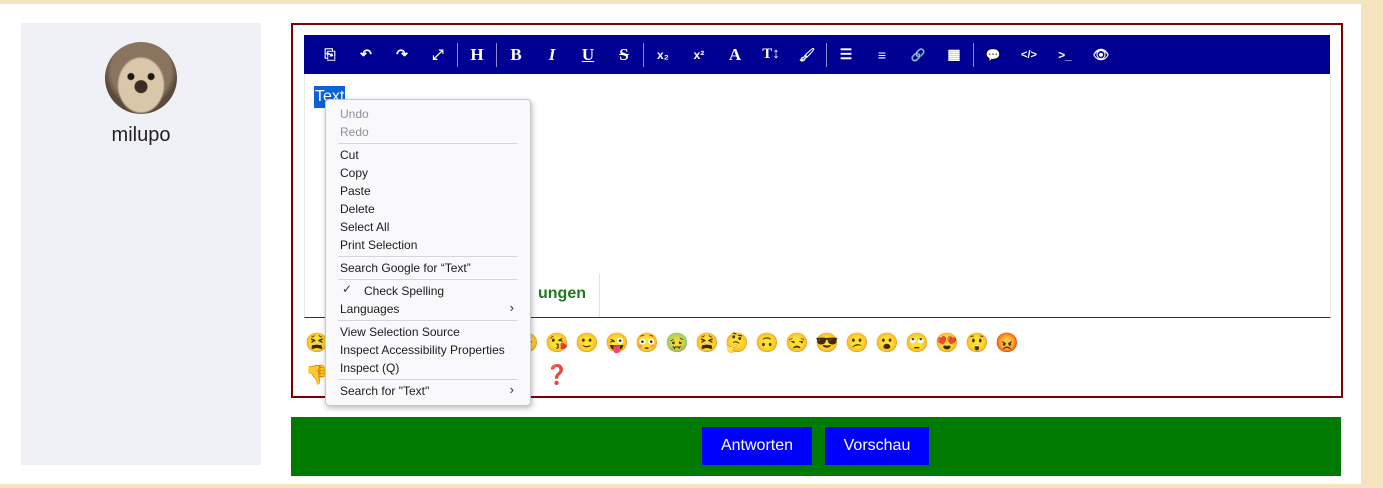 The height and width of the screenshot is (488, 1383). What do you see at coordinates (1007, 343) in the screenshot?
I see `emoji-icon: 😡` at bounding box center [1007, 343].